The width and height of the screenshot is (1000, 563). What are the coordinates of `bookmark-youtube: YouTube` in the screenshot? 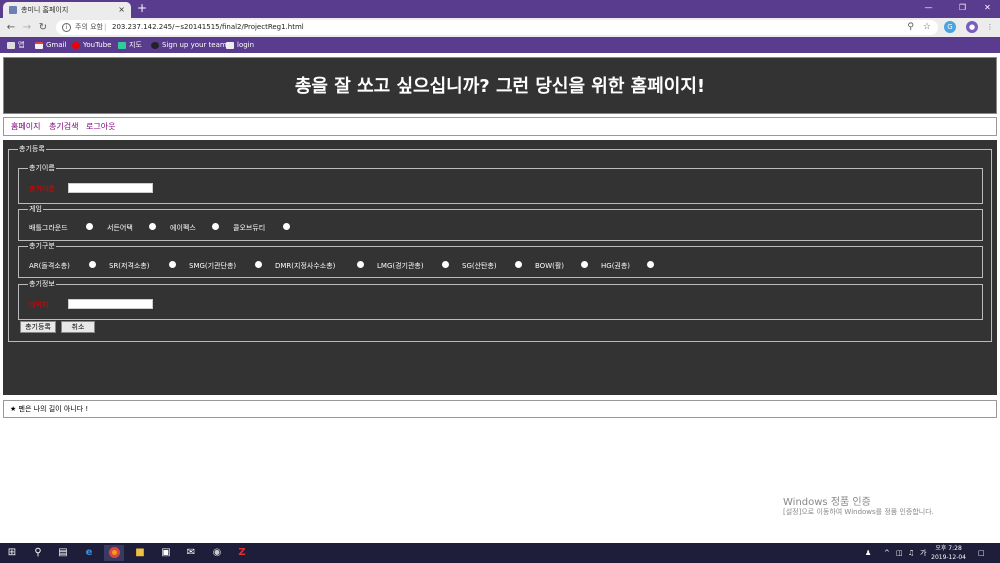 It's located at (91, 45).